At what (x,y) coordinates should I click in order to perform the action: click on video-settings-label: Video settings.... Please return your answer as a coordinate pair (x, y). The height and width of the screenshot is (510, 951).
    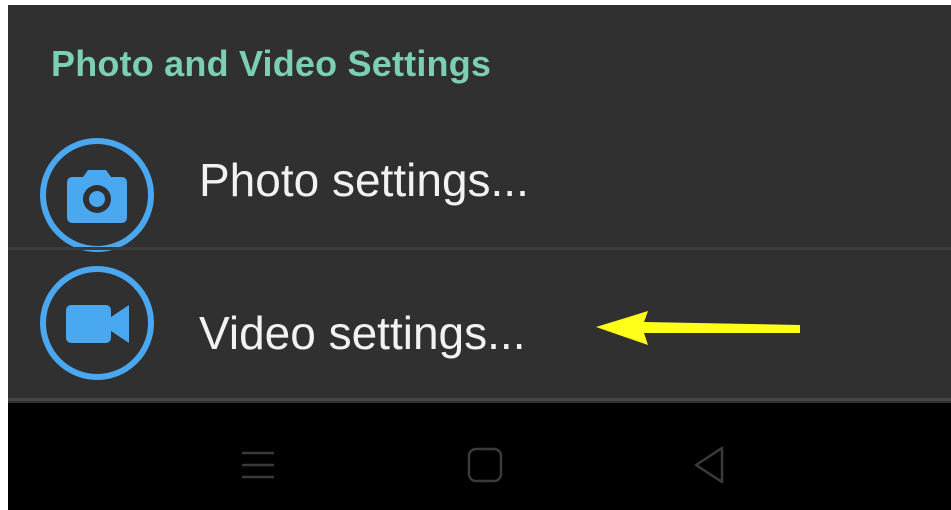
    Looking at the image, I should click on (362, 333).